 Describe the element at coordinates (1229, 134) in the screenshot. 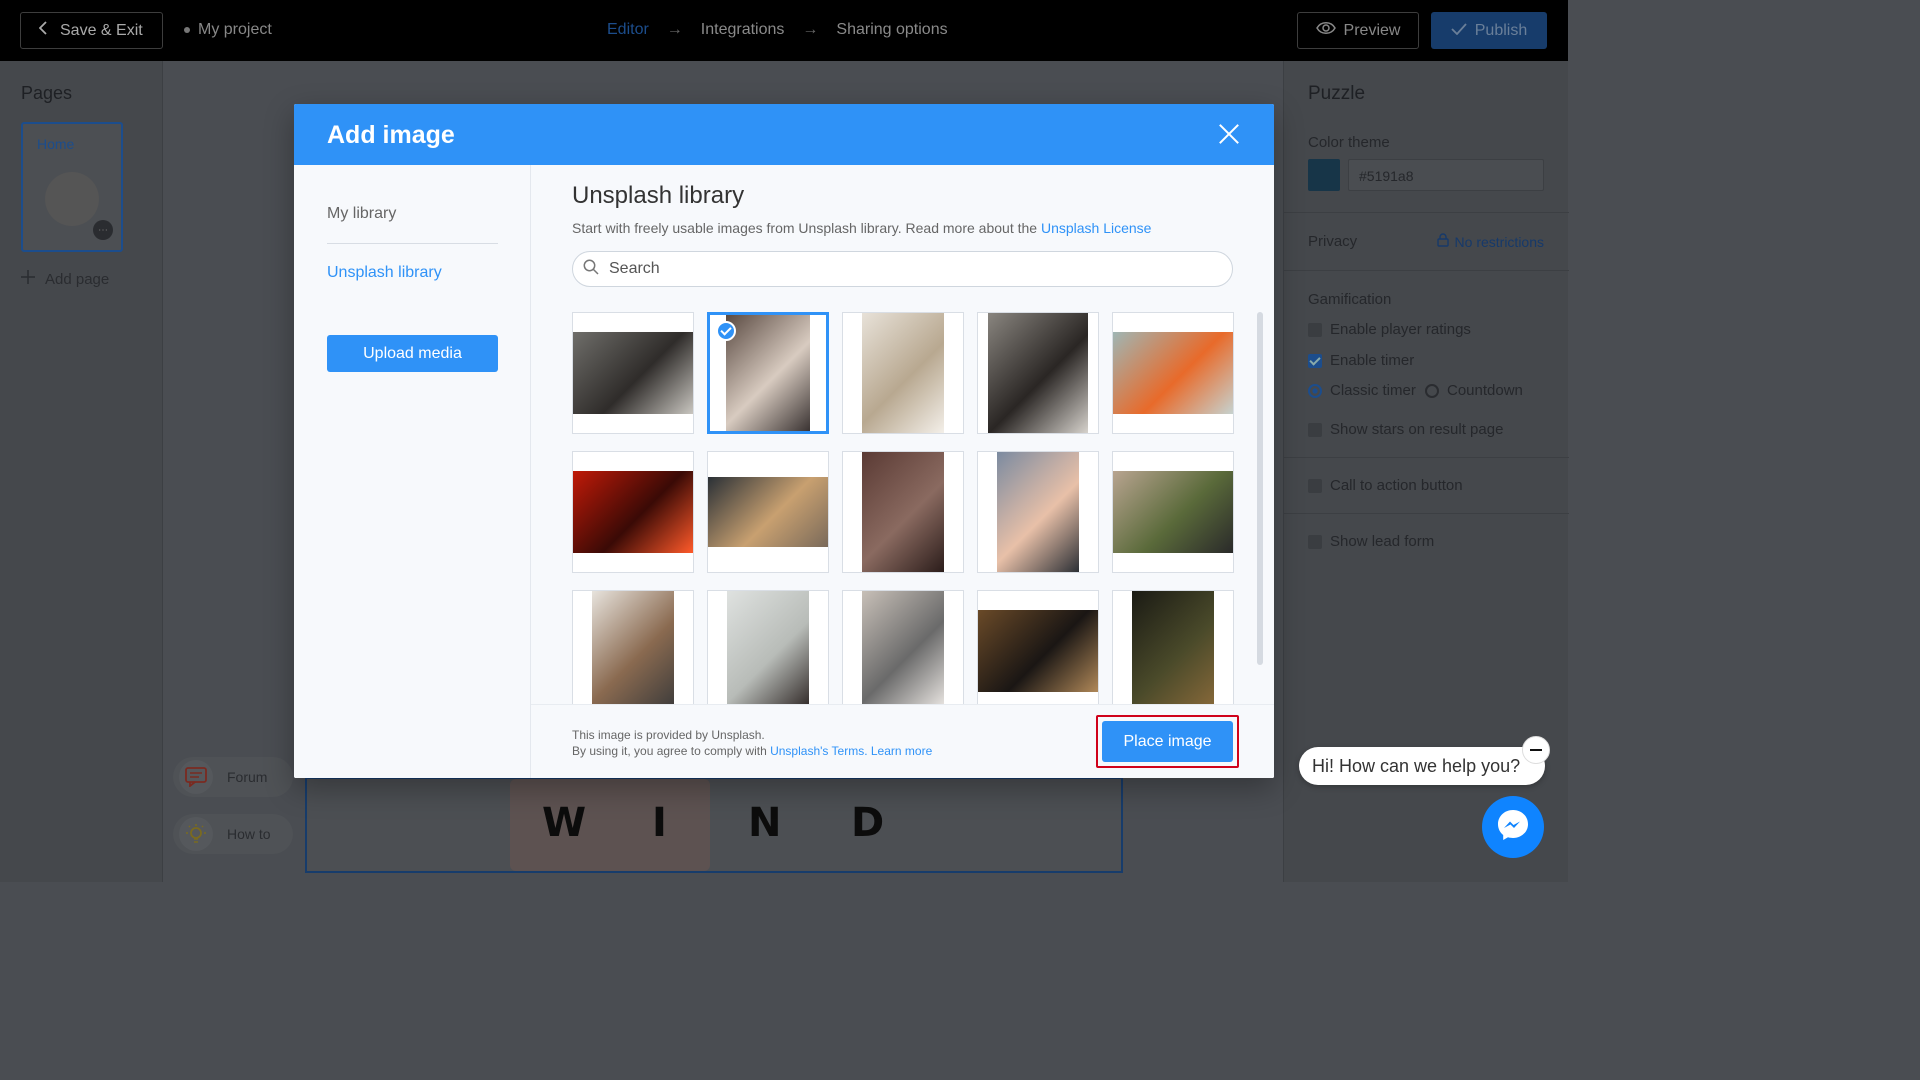

I see `close-icon` at that location.